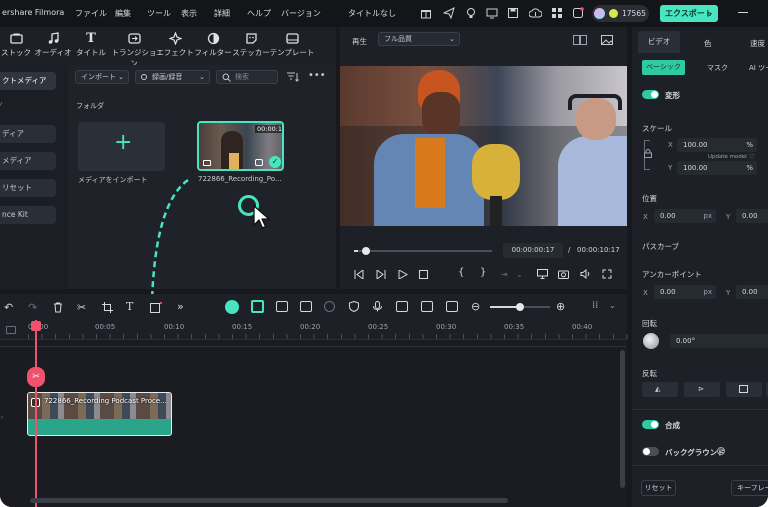 The height and width of the screenshot is (507, 768). I want to click on snapshot-image-icon, so click(607, 40).